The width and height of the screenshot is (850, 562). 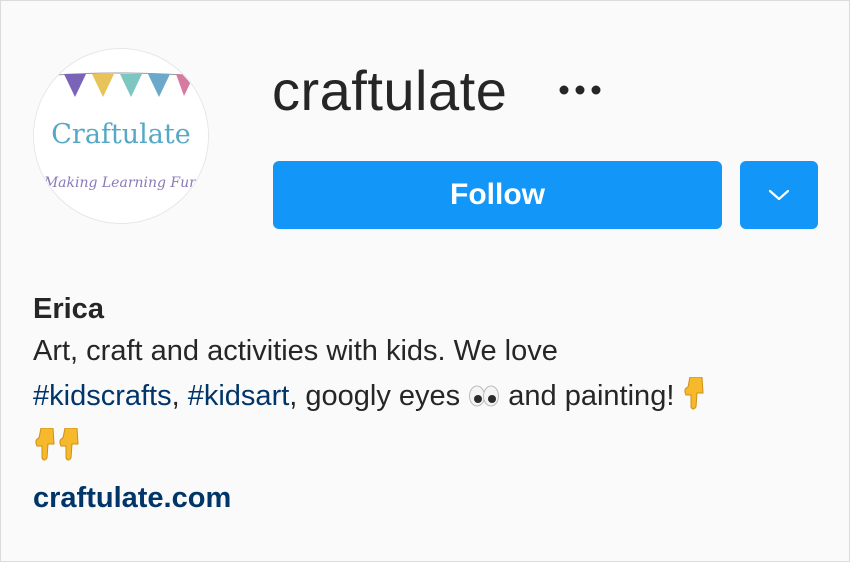 I want to click on hashtag-kidscrafts-link: #kidscrafts, so click(x=102, y=396).